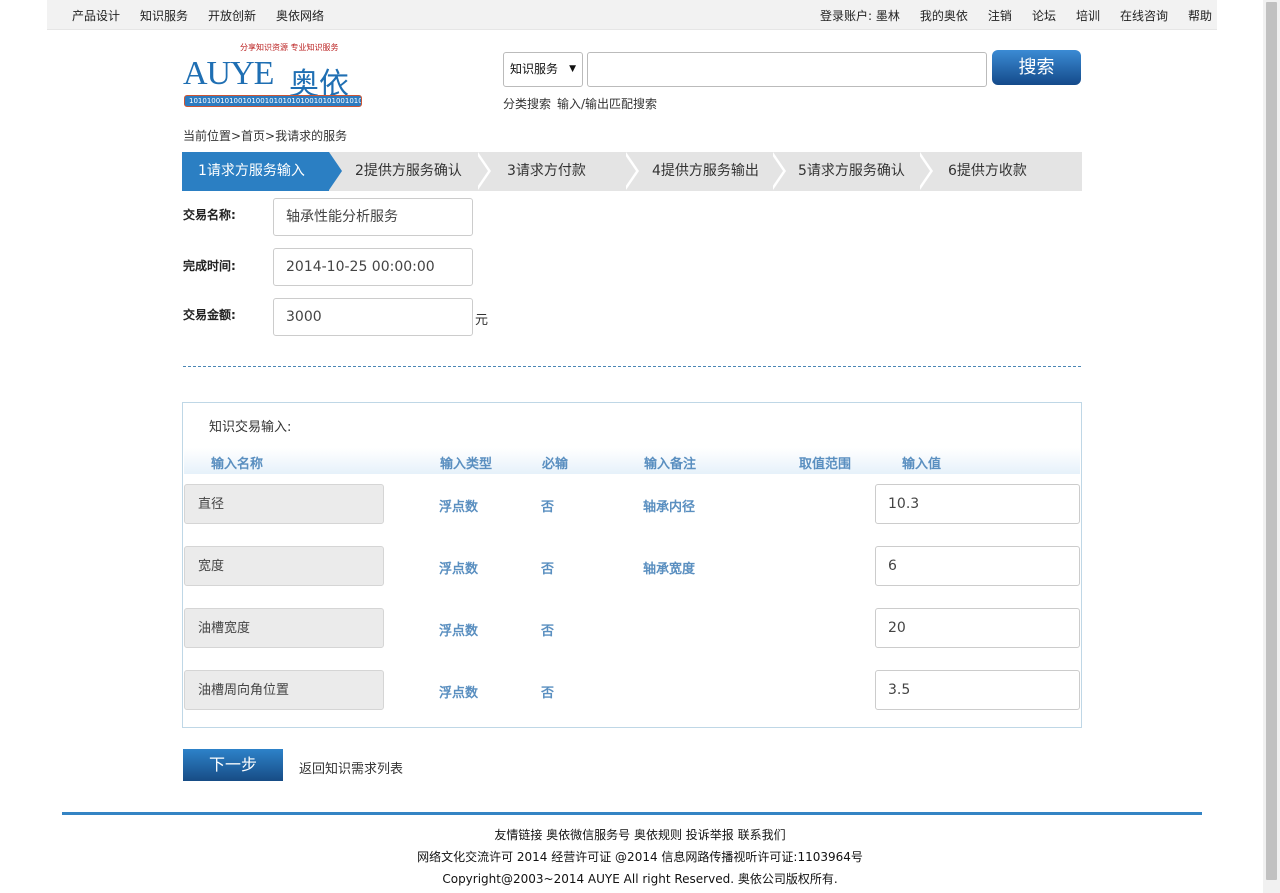  Describe the element at coordinates (1036, 67) in the screenshot. I see `search-button: 搜索` at that location.